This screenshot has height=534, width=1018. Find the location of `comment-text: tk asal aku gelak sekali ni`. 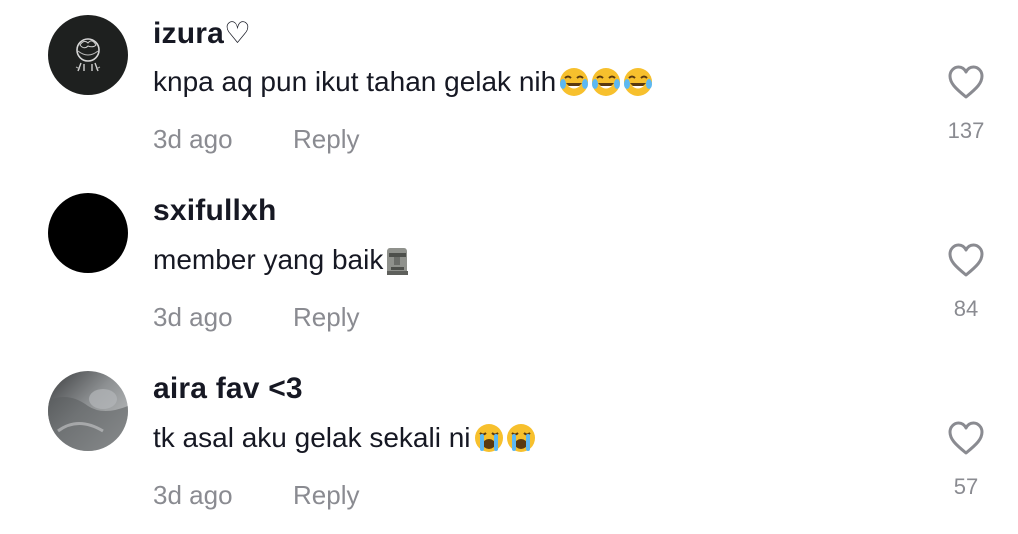

comment-text: tk asal aku gelak sekali ni is located at coordinates (345, 438).